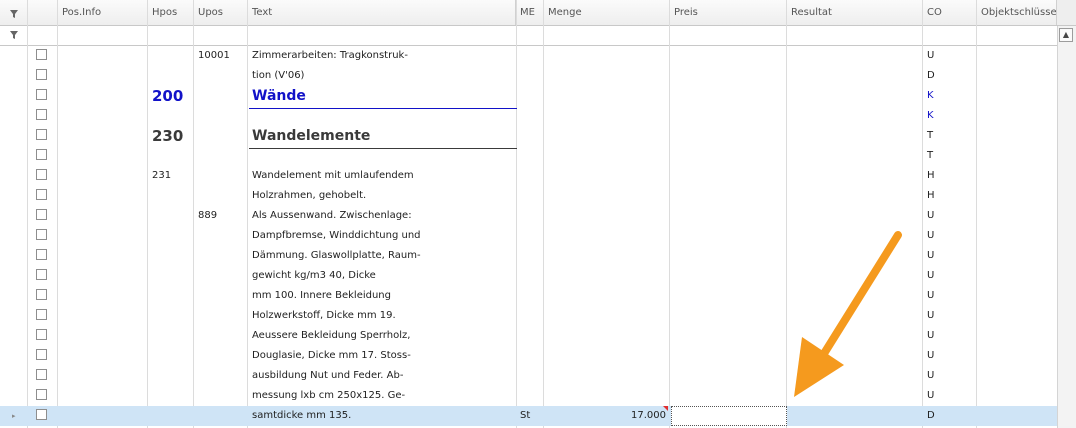 Image resolution: width=1076 pixels, height=428 pixels. Describe the element at coordinates (103, 12) in the screenshot. I see `column-header-posinfo: Pos.Info` at that location.